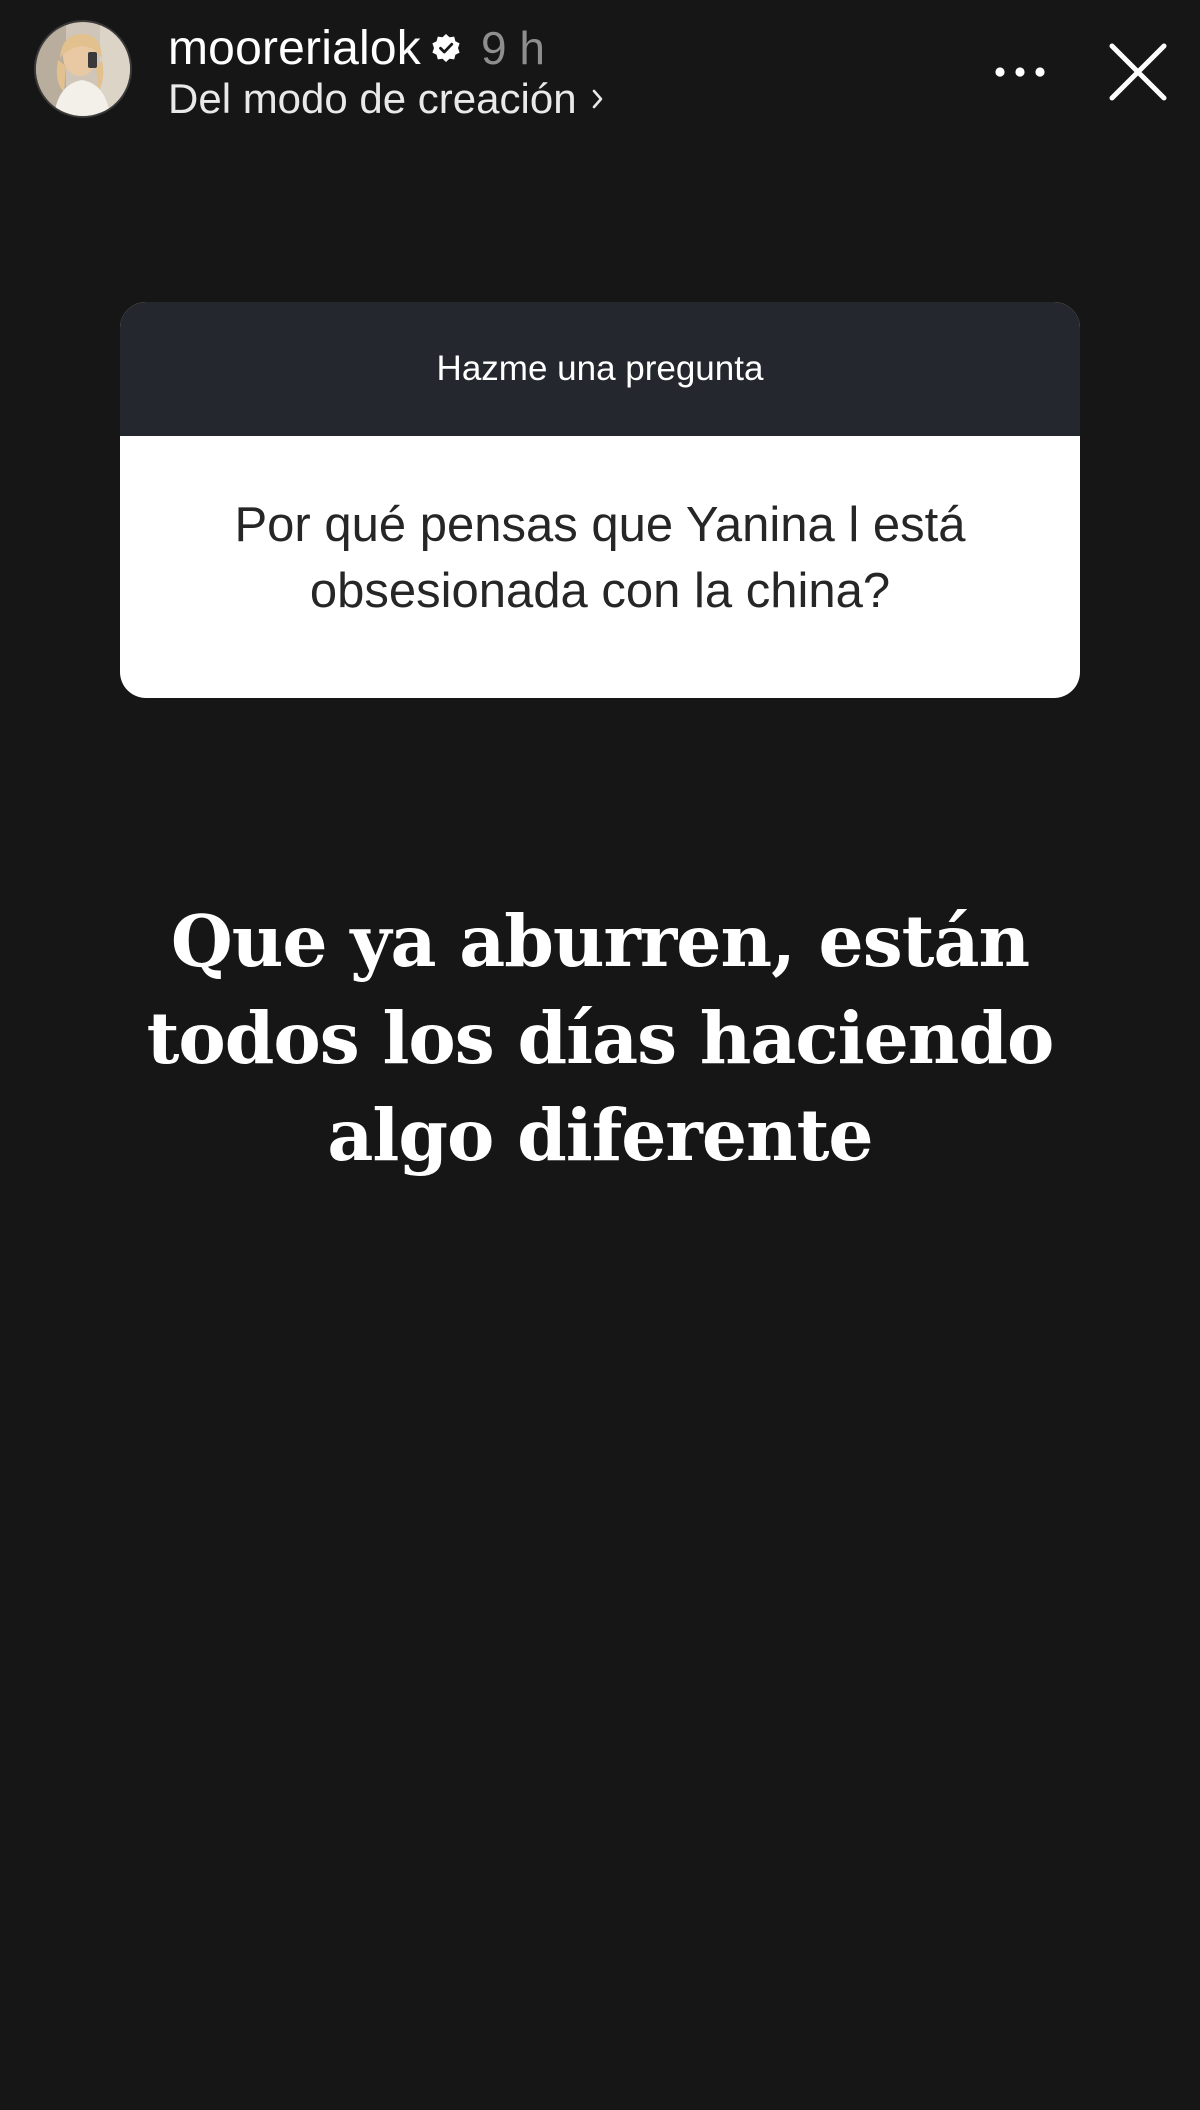 Image resolution: width=1200 pixels, height=2110 pixels. I want to click on story-header: moorerialok 9 h Del modo de creación, so click(600, 65).